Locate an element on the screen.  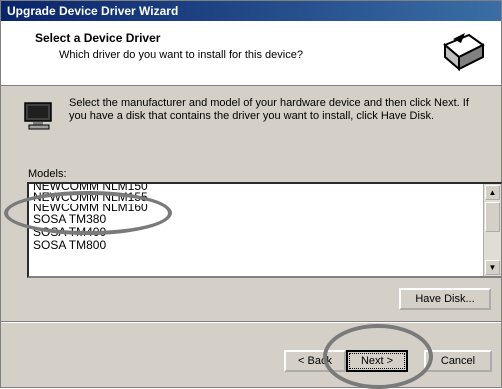
models-label: Models: is located at coordinates (47, 174).